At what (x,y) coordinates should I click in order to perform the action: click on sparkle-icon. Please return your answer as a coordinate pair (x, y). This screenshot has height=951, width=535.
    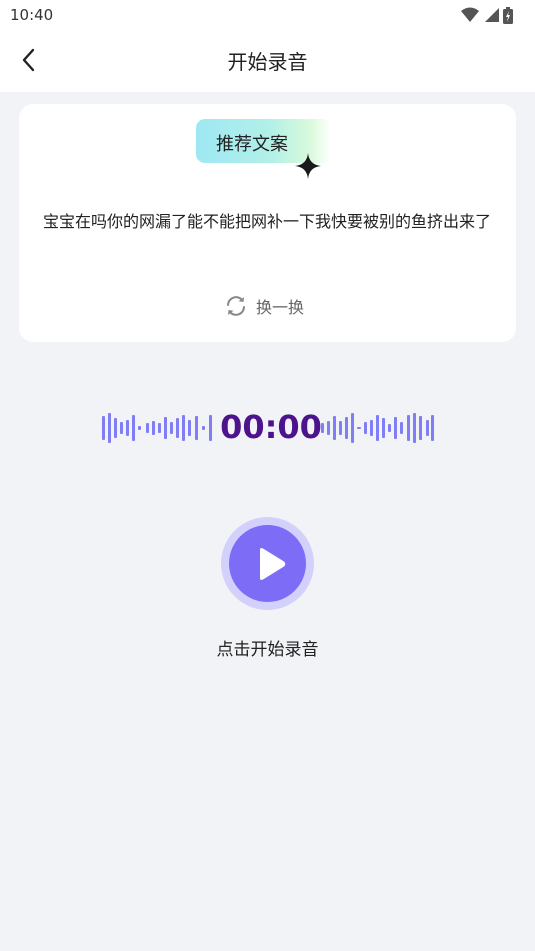
    Looking at the image, I should click on (308, 166).